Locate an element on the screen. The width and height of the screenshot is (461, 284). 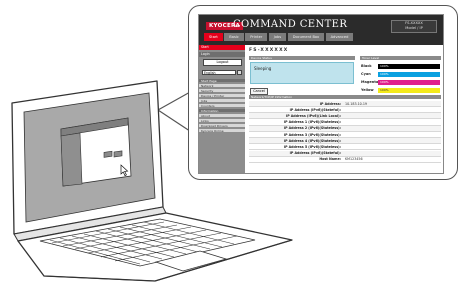
language-select: English is located at coordinates (219, 72).